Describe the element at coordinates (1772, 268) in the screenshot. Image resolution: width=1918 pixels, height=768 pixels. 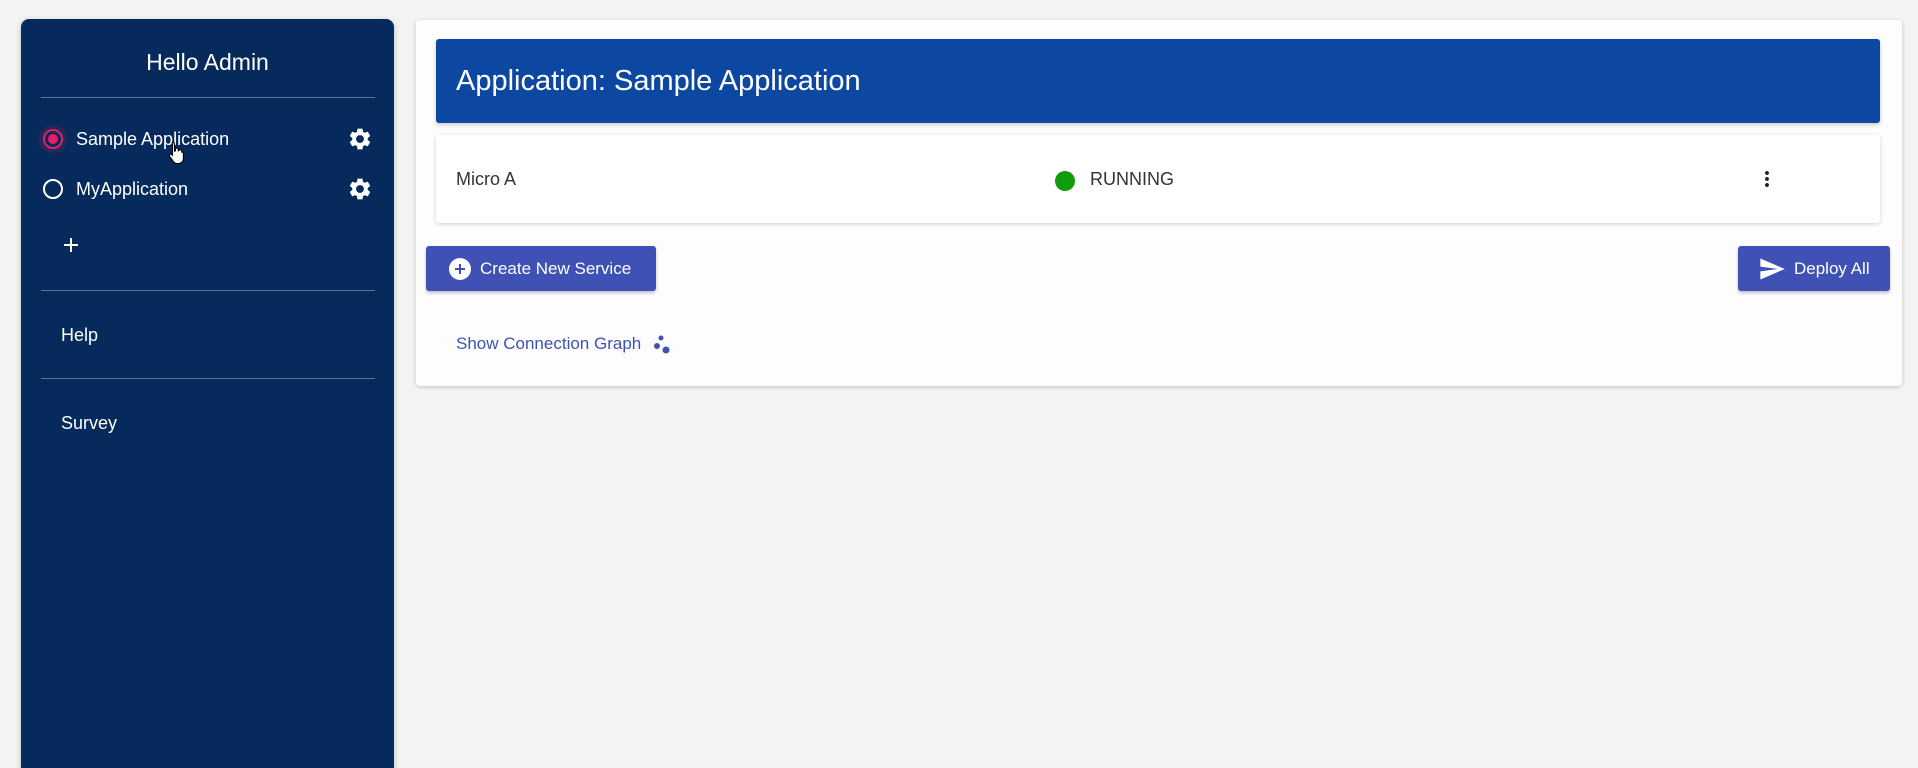
I see `send-icon` at that location.